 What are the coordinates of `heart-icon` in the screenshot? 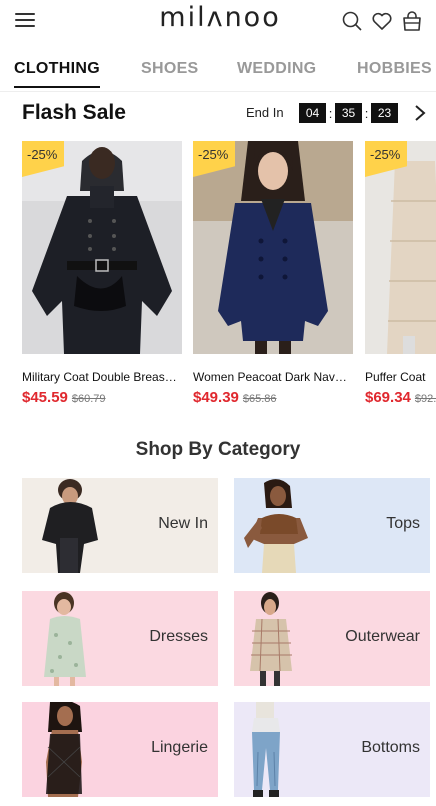 It's located at (382, 21).